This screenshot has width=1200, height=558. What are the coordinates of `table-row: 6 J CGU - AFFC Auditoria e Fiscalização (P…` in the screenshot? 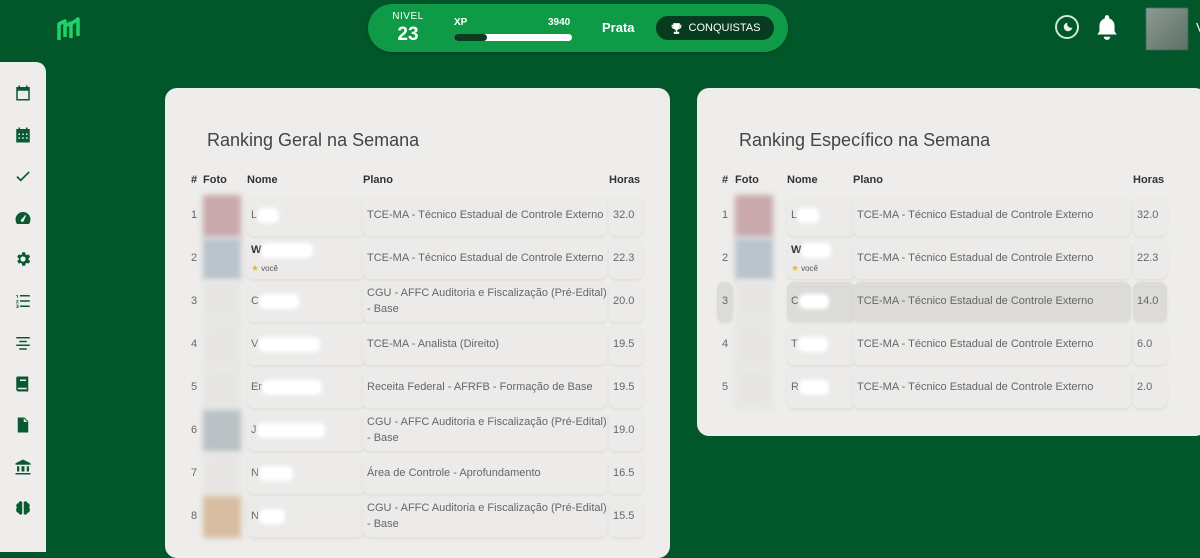 It's located at (415, 431).